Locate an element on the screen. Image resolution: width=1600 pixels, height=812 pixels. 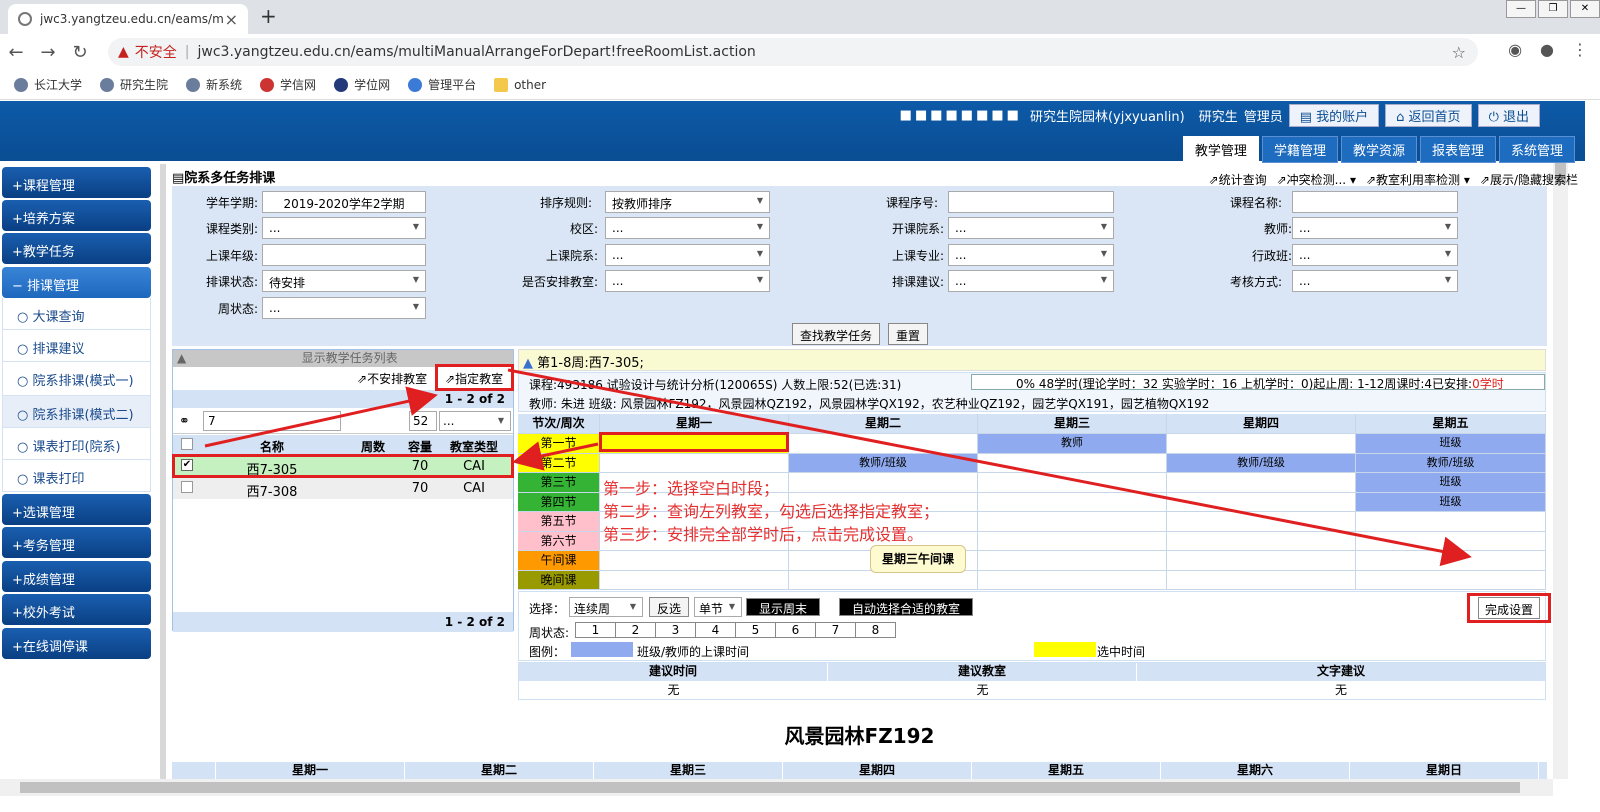
term-input: 2019-2020学年2学期 is located at coordinates (344, 202).